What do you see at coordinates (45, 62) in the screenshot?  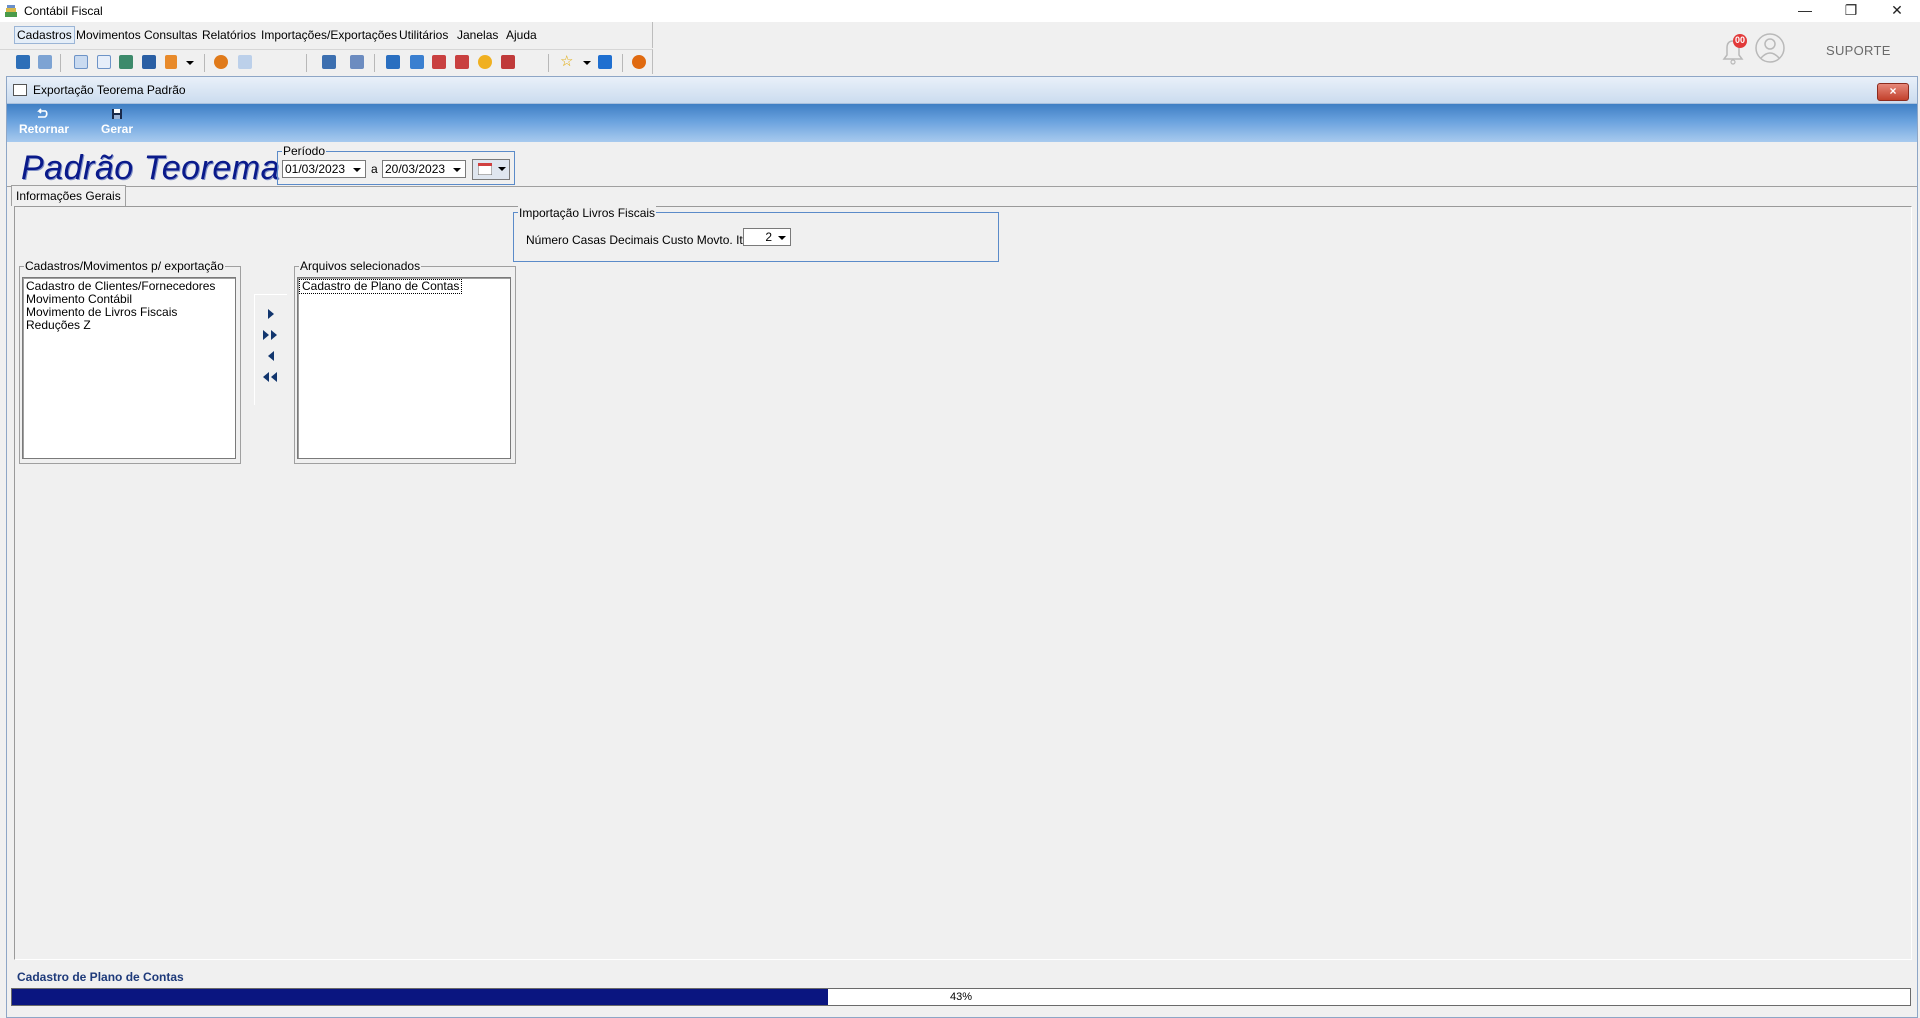 I see `users-icon` at bounding box center [45, 62].